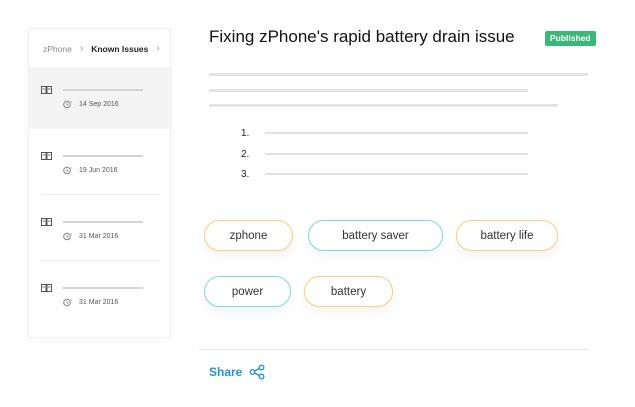 Image resolution: width=635 pixels, height=407 pixels. What do you see at coordinates (248, 235) in the screenshot?
I see `tag-zphone: zphone` at bounding box center [248, 235].